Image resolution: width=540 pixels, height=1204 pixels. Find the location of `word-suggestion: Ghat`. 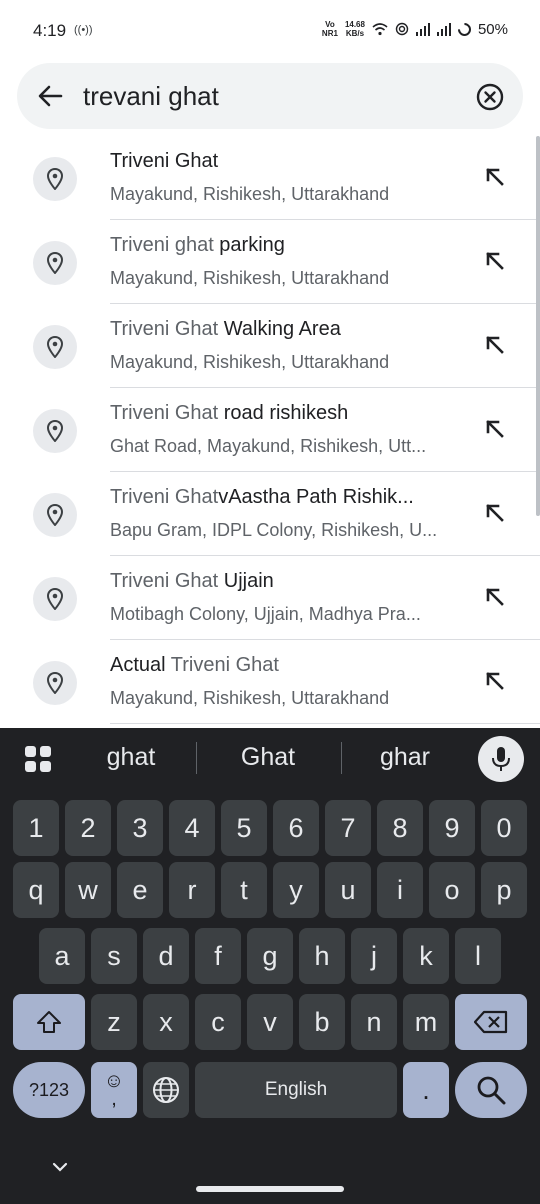

word-suggestion: Ghat is located at coordinates (268, 757).